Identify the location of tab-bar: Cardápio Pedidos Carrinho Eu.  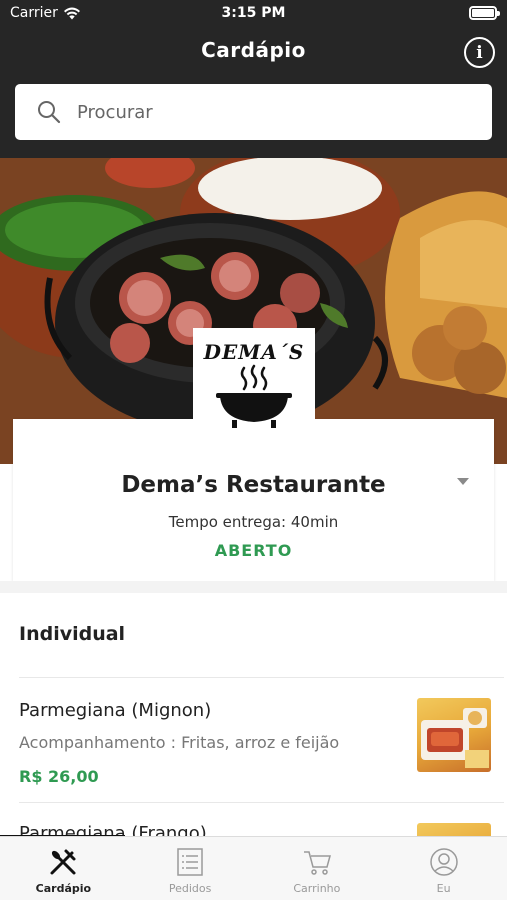
(253, 868).